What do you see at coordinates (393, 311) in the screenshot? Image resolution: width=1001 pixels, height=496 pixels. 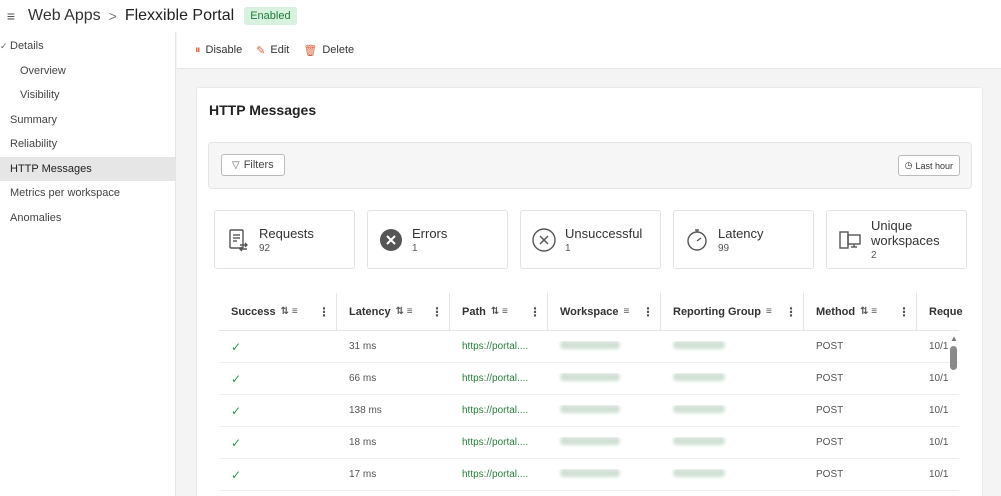 I see `column-header-latency: Latency ⇅ ≡ ⋮` at bounding box center [393, 311].